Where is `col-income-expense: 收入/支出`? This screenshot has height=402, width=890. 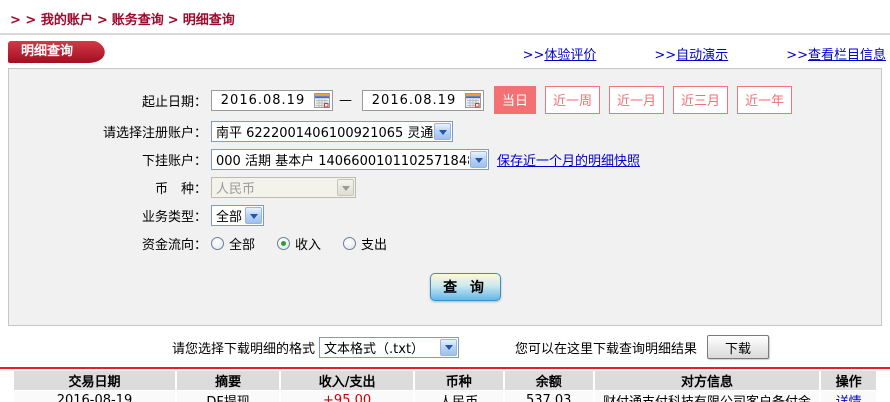
col-income-expense: 收入/支出 is located at coordinates (347, 380).